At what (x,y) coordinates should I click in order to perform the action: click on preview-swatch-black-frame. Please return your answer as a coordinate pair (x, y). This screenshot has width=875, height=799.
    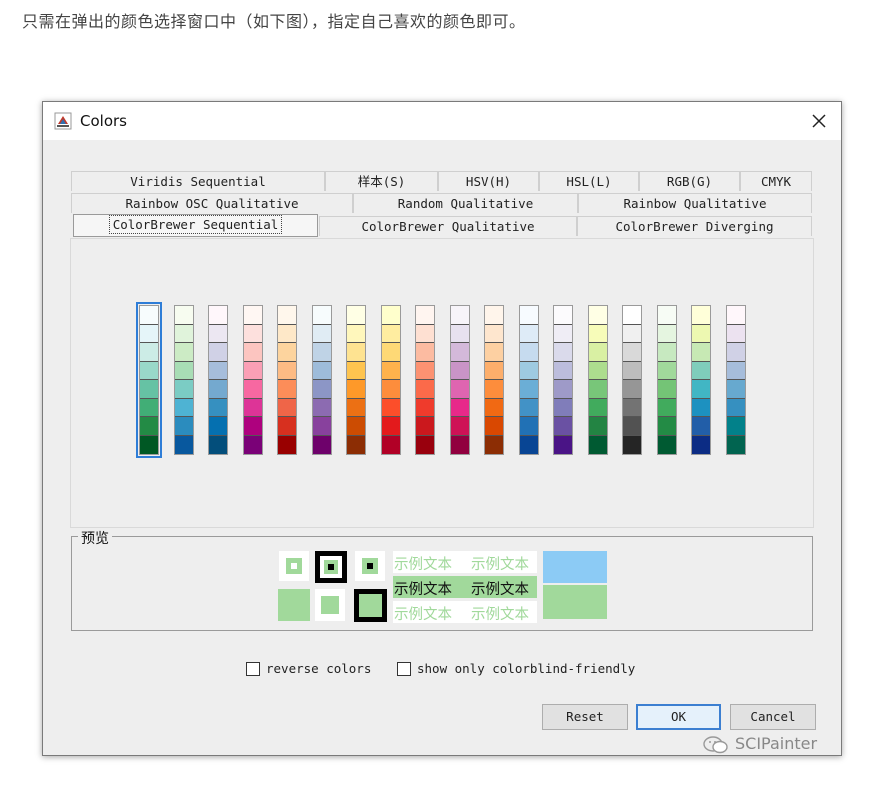
    Looking at the image, I should click on (331, 567).